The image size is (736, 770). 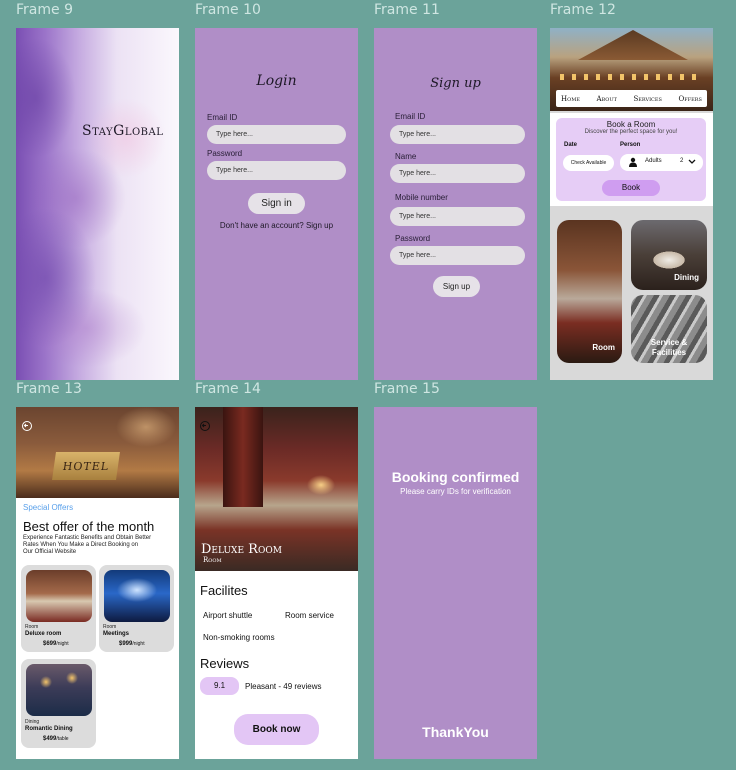 I want to click on offers-desc-2: Rates When You Make a Direct Booking on, so click(x=81, y=545).